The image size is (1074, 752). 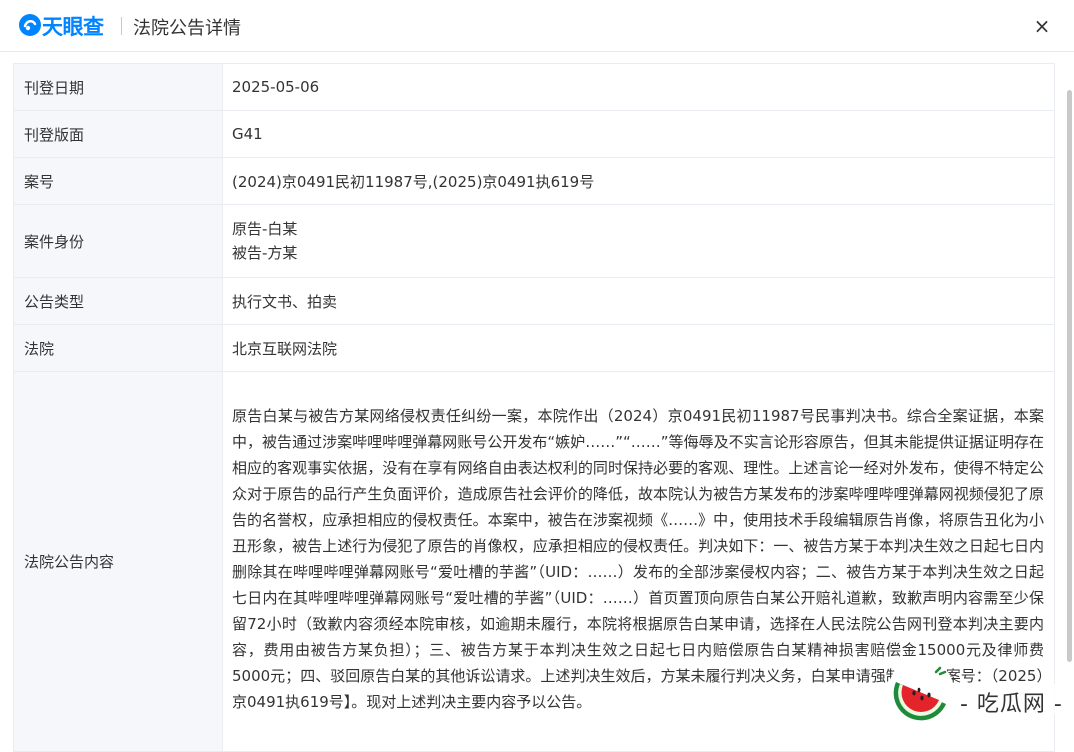 What do you see at coordinates (638, 348) in the screenshot?
I see `court-value: 北京互联网法院` at bounding box center [638, 348].